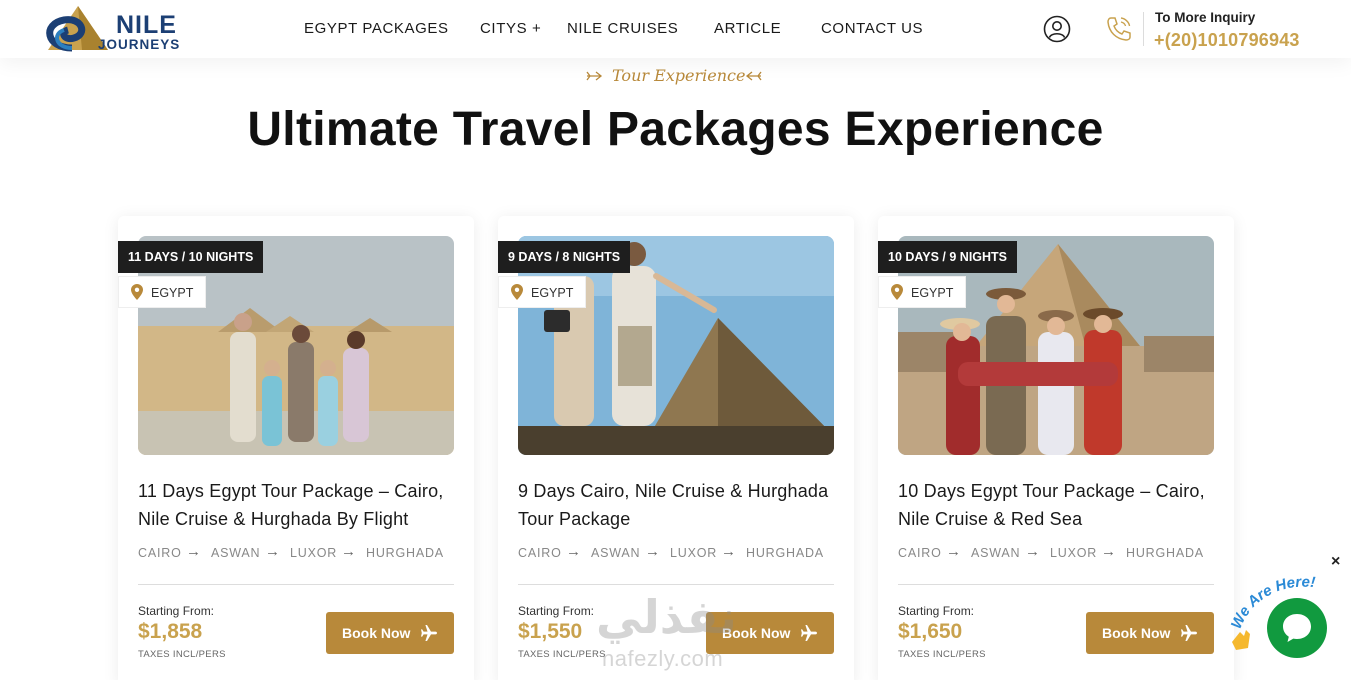 The height and width of the screenshot is (680, 1351). I want to click on duration-badge: 10 DAYS / 9 NIGHTS, so click(948, 257).